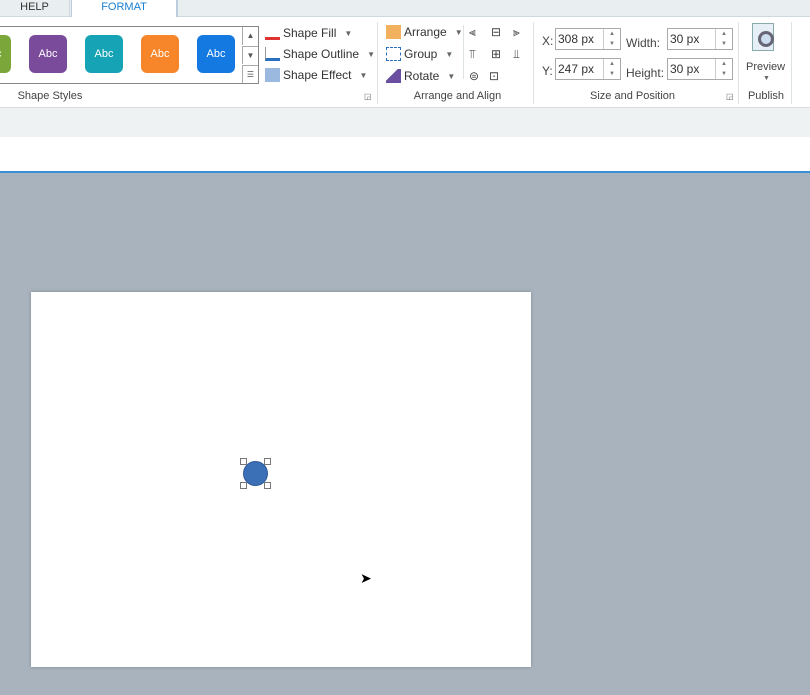  I want to click on preview-dropdown-icon: ▼, so click(766, 78).